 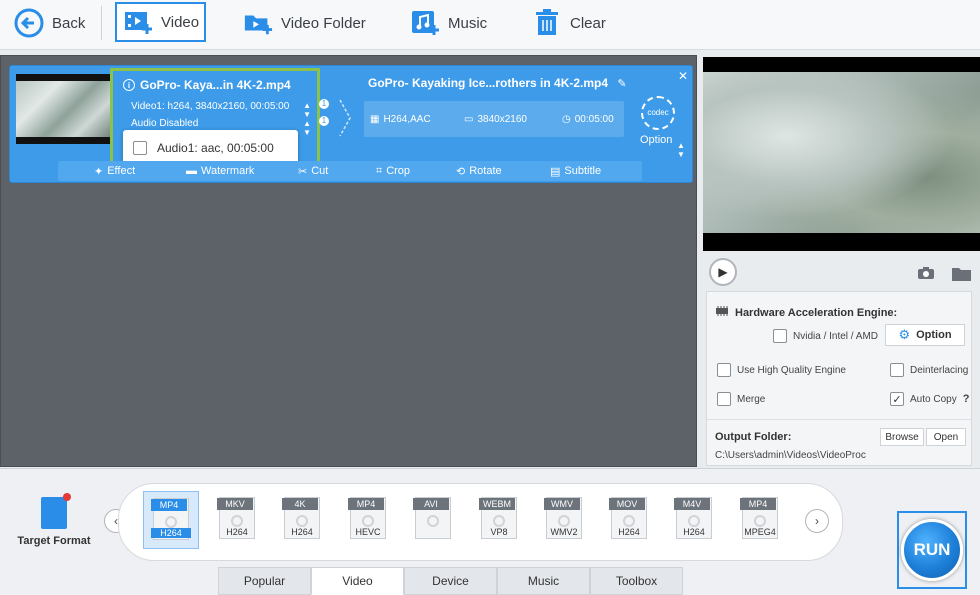 I want to click on format-file-icon: WEBM VP8, so click(x=498, y=518).